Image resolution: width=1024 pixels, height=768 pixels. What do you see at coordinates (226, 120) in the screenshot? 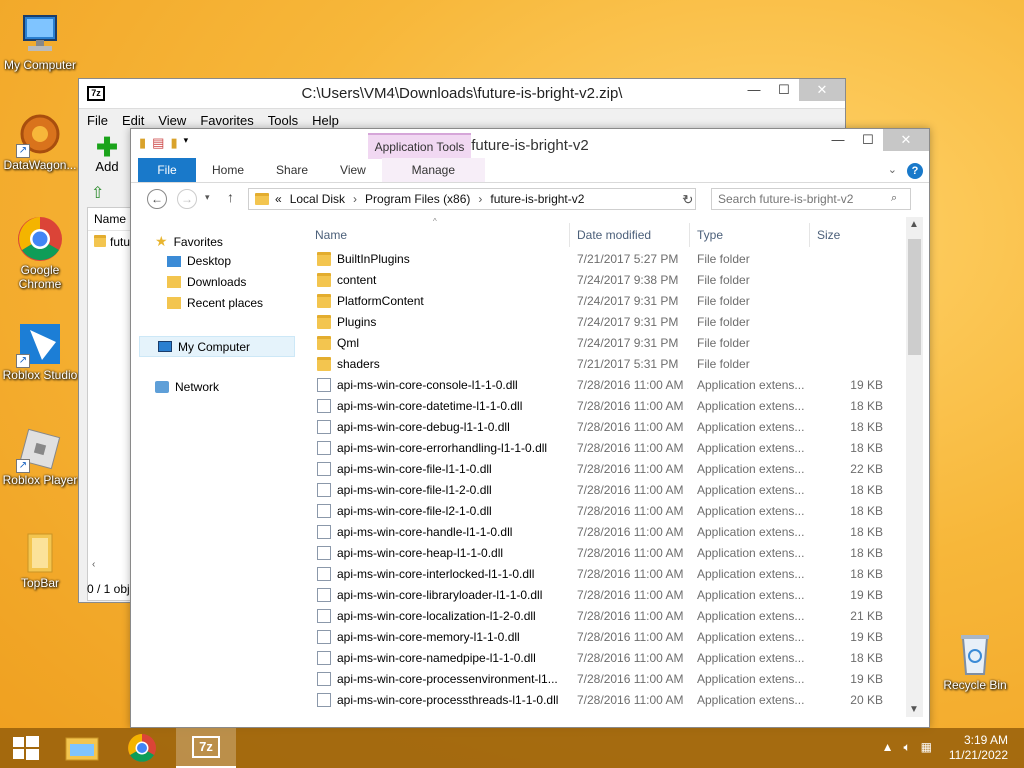
I see `menu-favorites: Favorites` at bounding box center [226, 120].